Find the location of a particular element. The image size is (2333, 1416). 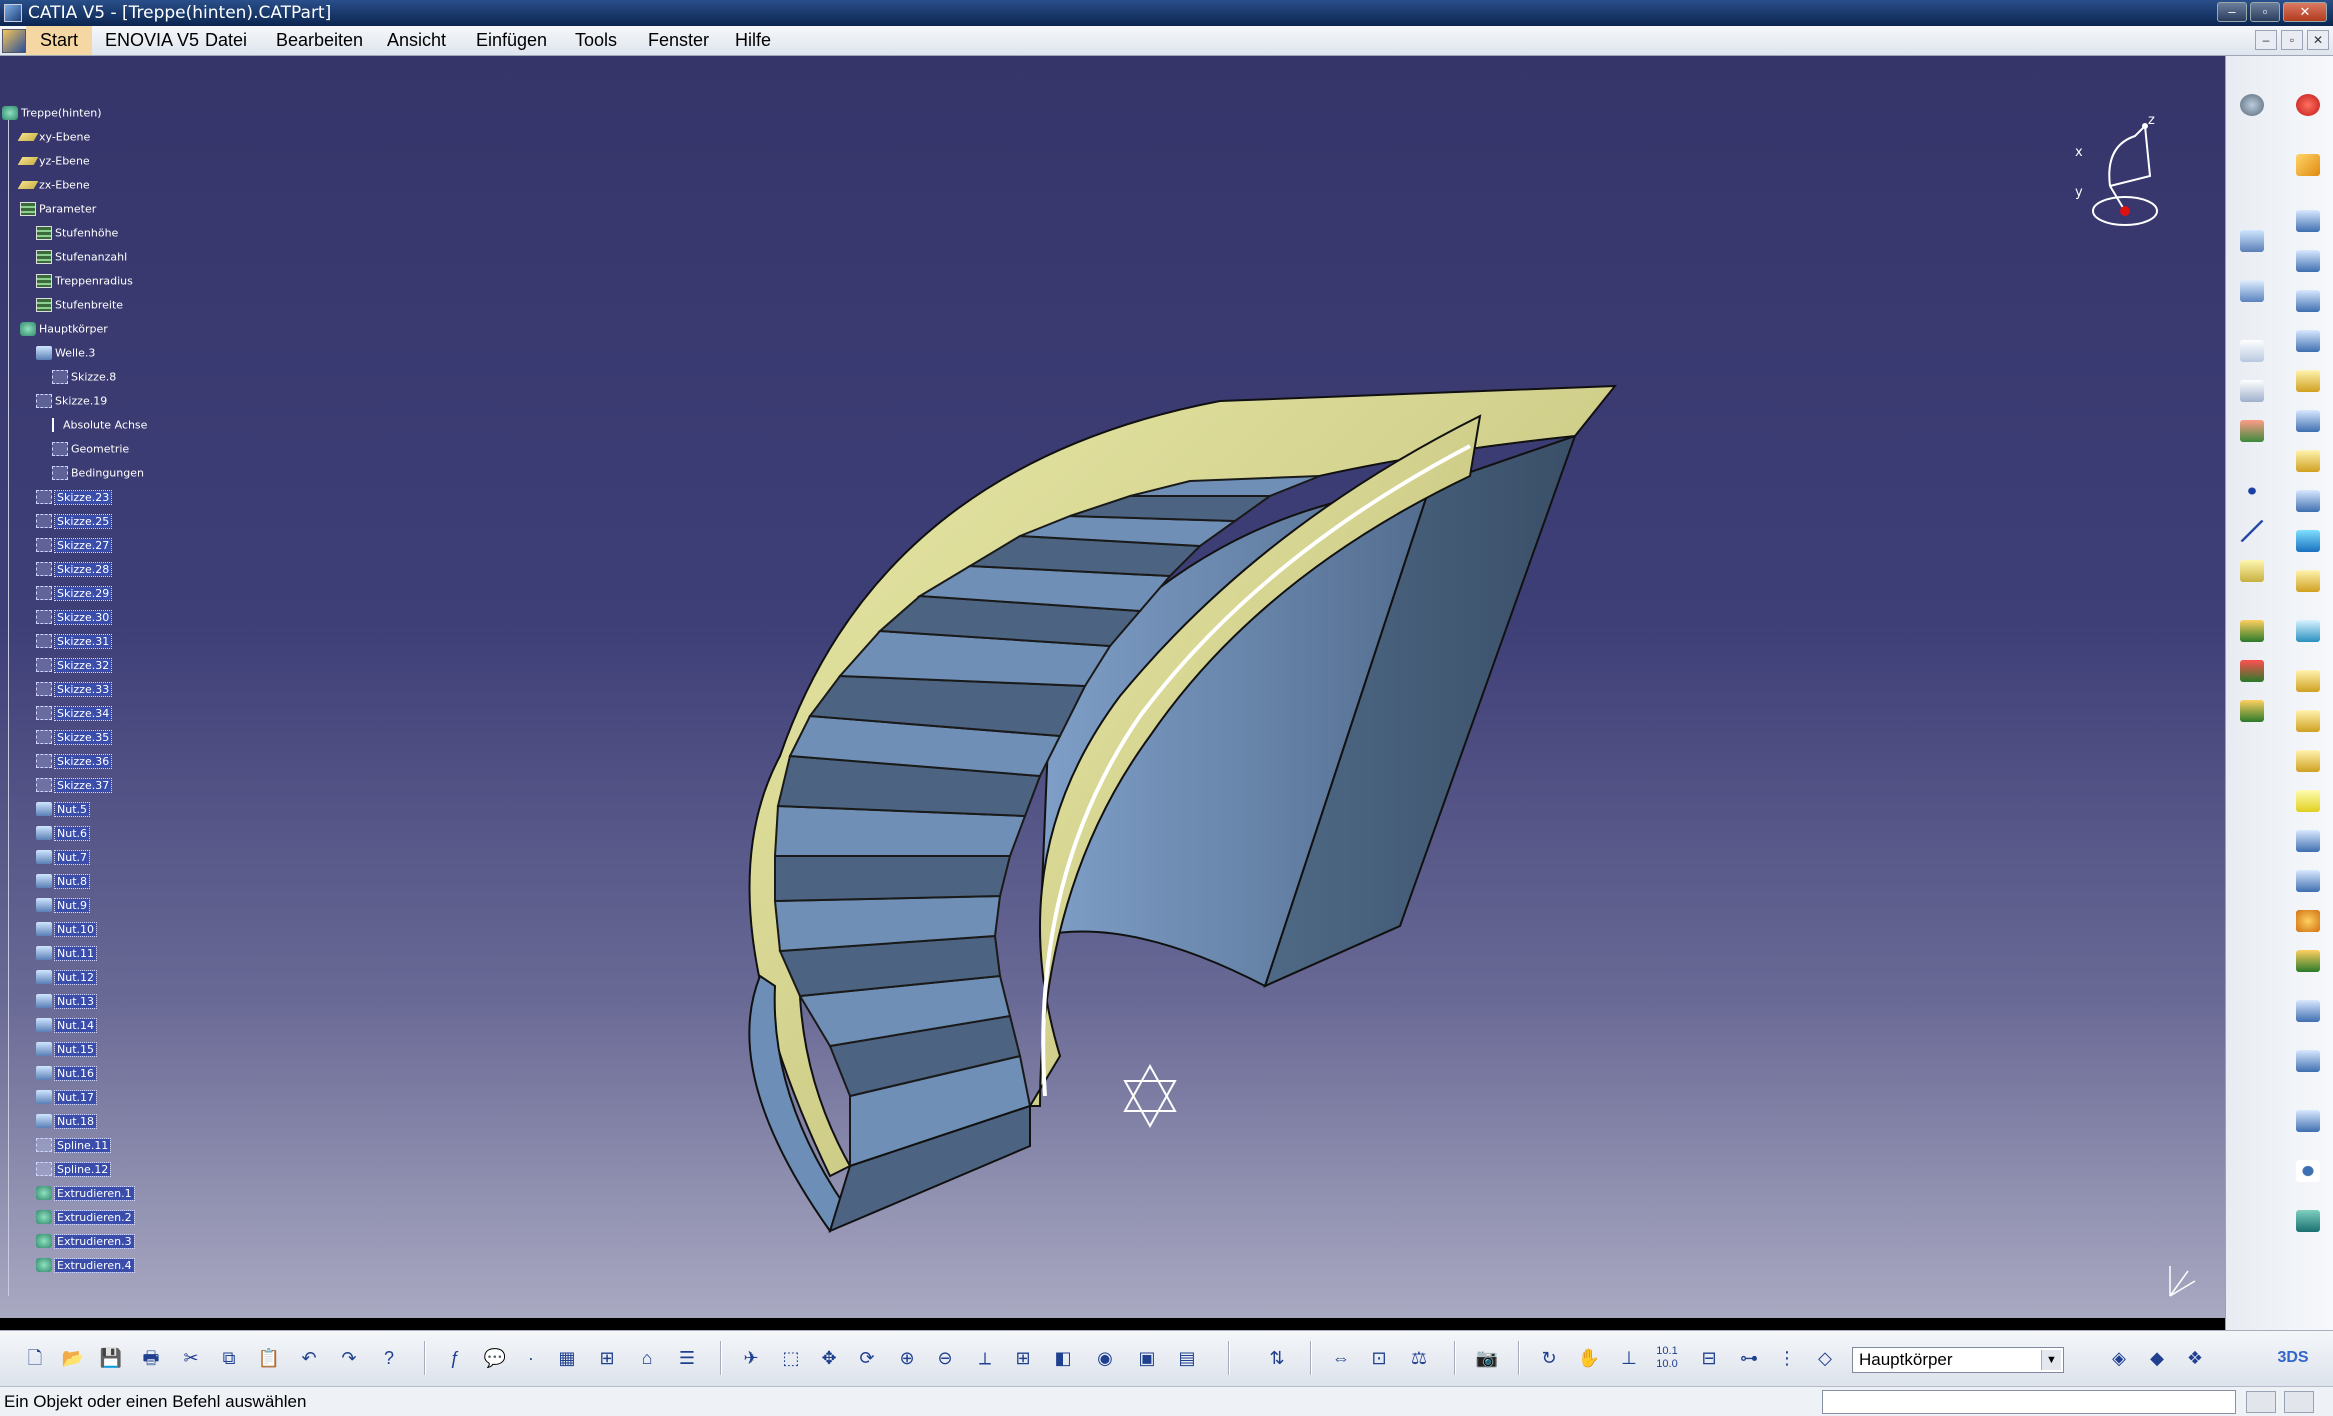

measure-between-icon: ⇔ is located at coordinates (1341, 1358).